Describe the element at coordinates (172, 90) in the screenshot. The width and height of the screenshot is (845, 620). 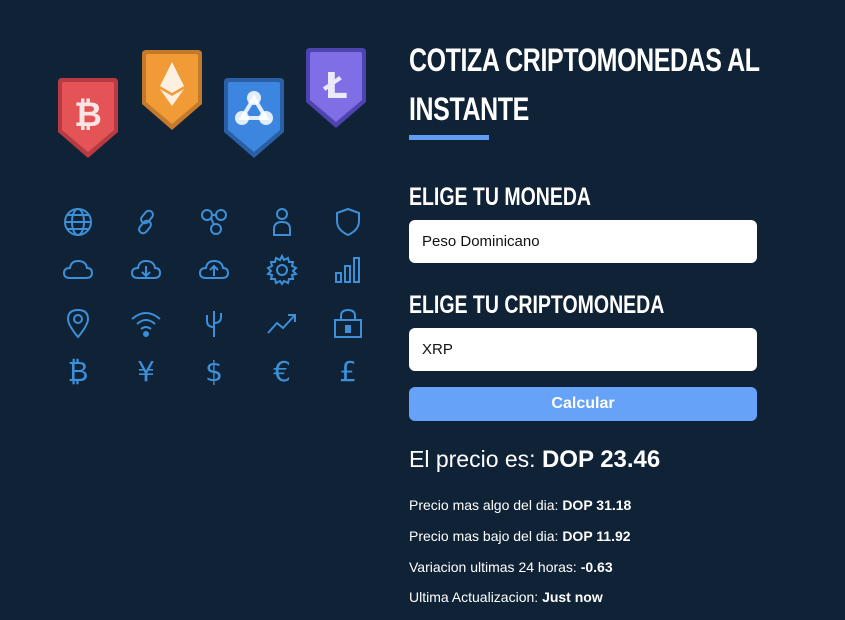
I see `ethereum-badge-icon` at that location.